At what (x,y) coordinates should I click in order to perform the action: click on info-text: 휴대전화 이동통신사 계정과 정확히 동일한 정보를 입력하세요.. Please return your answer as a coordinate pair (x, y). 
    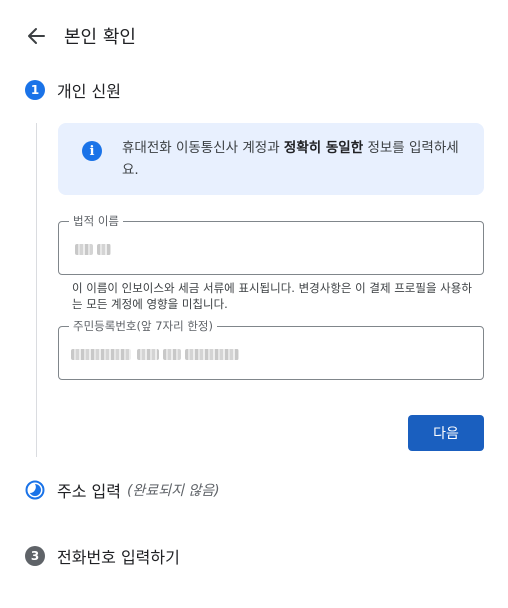
    Looking at the image, I should click on (290, 159).